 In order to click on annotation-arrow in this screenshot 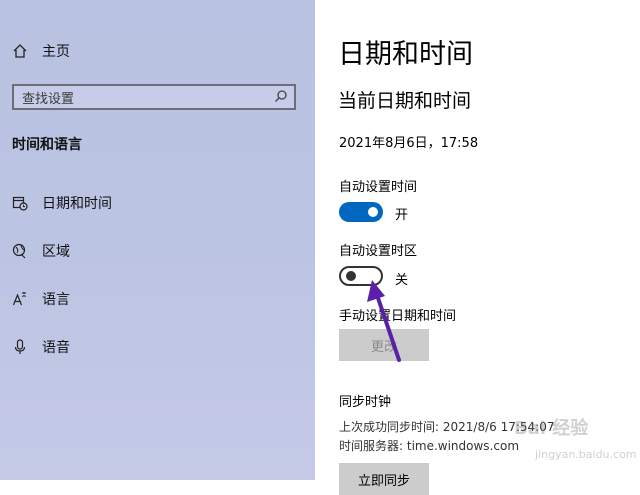, I will do `click(384, 321)`.